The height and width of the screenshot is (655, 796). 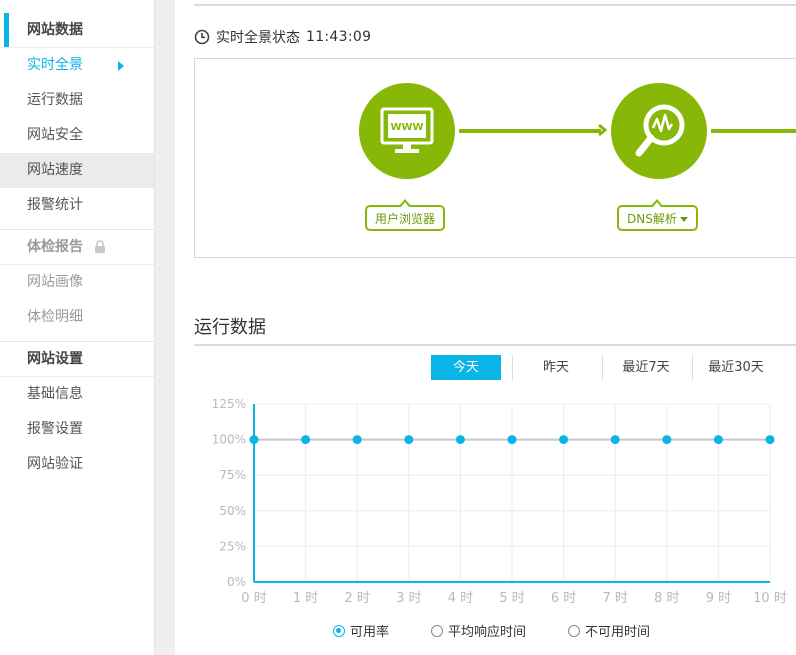 What do you see at coordinates (339, 37) in the screenshot?
I see `status-time: 11:43:09` at bounding box center [339, 37].